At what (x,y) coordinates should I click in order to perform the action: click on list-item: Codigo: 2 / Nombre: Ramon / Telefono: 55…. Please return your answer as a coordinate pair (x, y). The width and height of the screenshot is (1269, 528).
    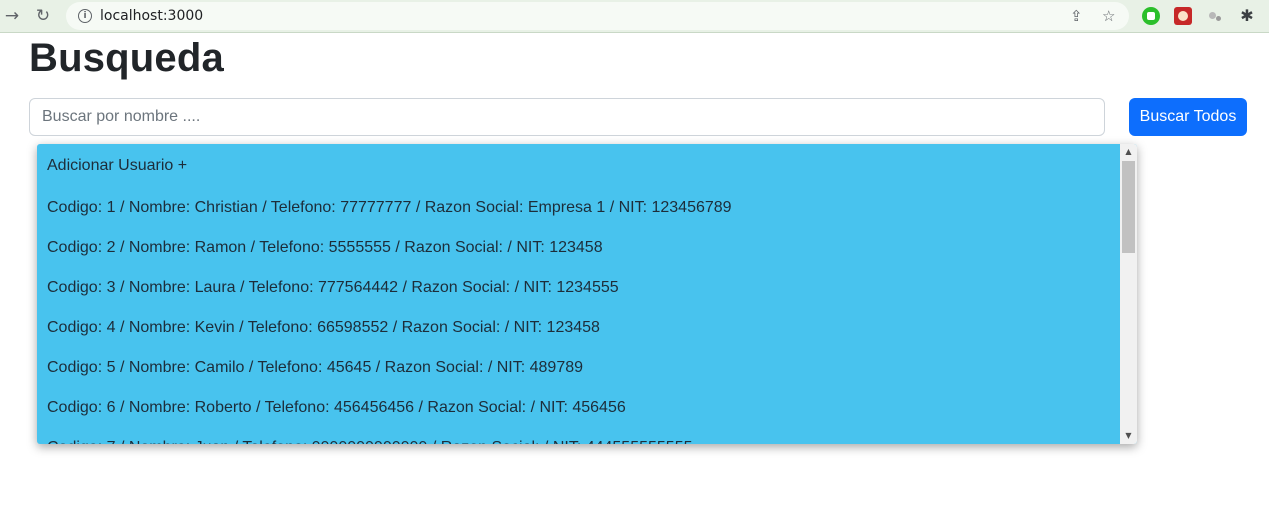
    Looking at the image, I should click on (578, 246).